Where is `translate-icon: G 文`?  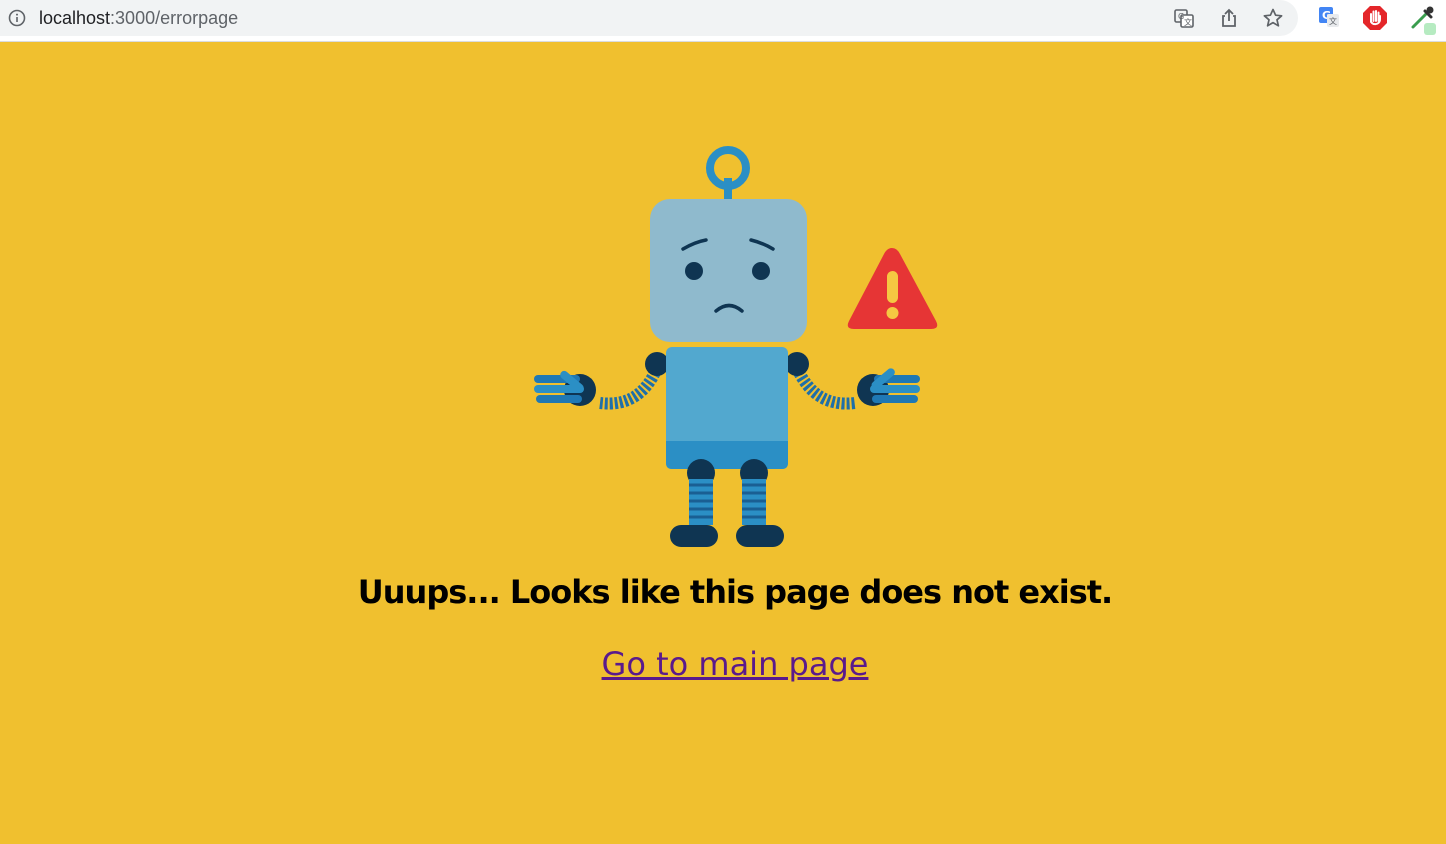 translate-icon: G 文 is located at coordinates (1184, 18).